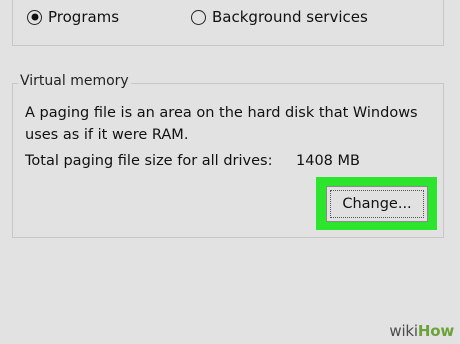 The height and width of the screenshot is (344, 460). Describe the element at coordinates (290, 17) in the screenshot. I see `radio-background-label: Background services` at that location.